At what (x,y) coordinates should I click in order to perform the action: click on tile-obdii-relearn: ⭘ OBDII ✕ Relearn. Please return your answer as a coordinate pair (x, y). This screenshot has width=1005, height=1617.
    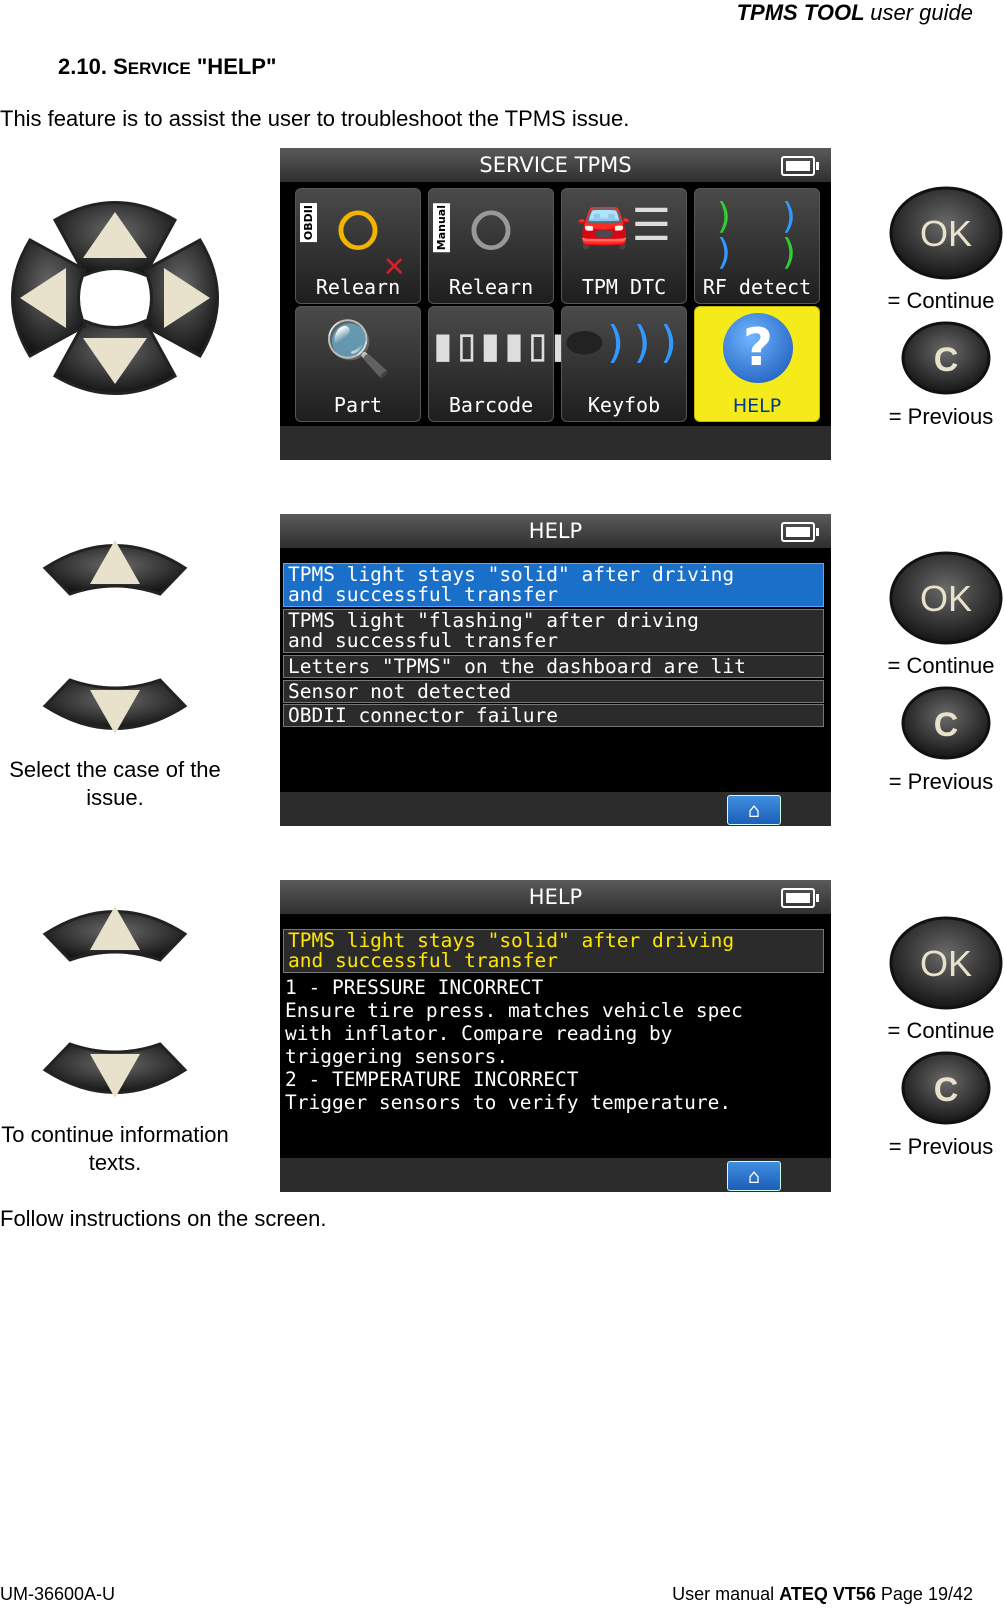
    Looking at the image, I should click on (358, 246).